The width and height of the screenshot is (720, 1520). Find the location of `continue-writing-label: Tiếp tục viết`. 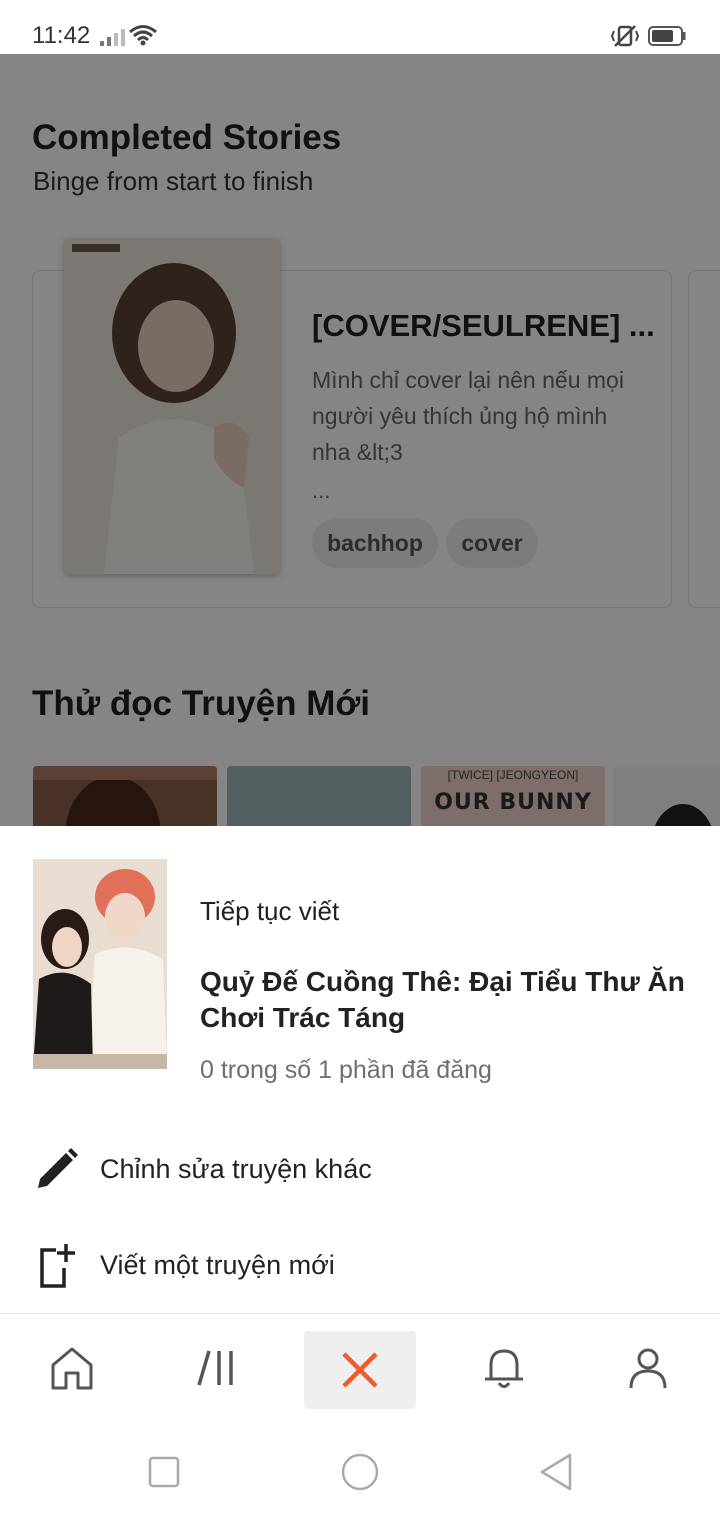

continue-writing-label: Tiếp tục viết is located at coordinates (269, 911).